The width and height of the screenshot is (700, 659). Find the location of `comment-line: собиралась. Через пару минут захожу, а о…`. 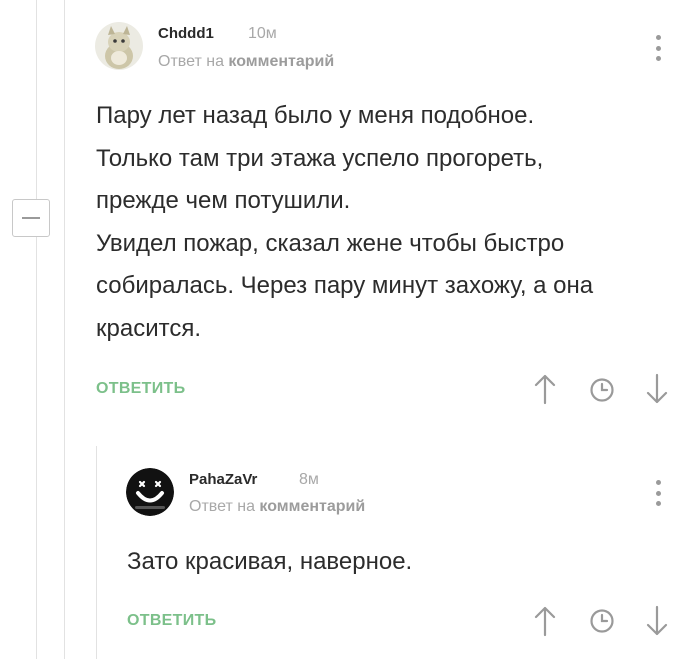

comment-line: собиралась. Через пару минут захожу, а о… is located at coordinates (345, 285).